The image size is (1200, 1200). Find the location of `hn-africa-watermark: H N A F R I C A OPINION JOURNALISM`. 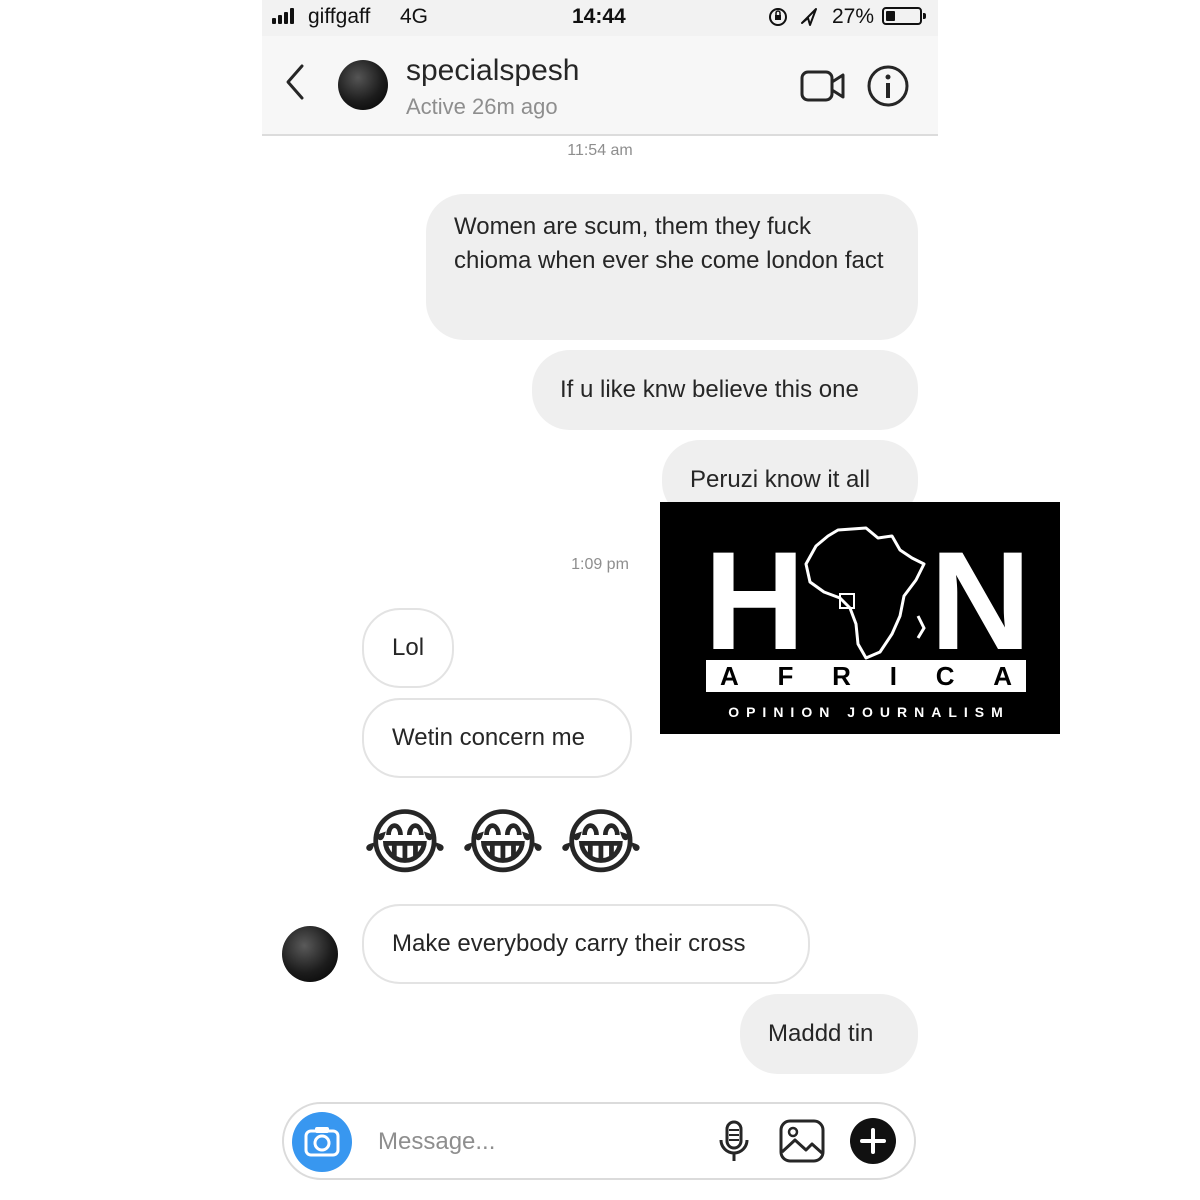

hn-africa-watermark: H N A F R I C A OPINION JOURNALISM is located at coordinates (860, 618).